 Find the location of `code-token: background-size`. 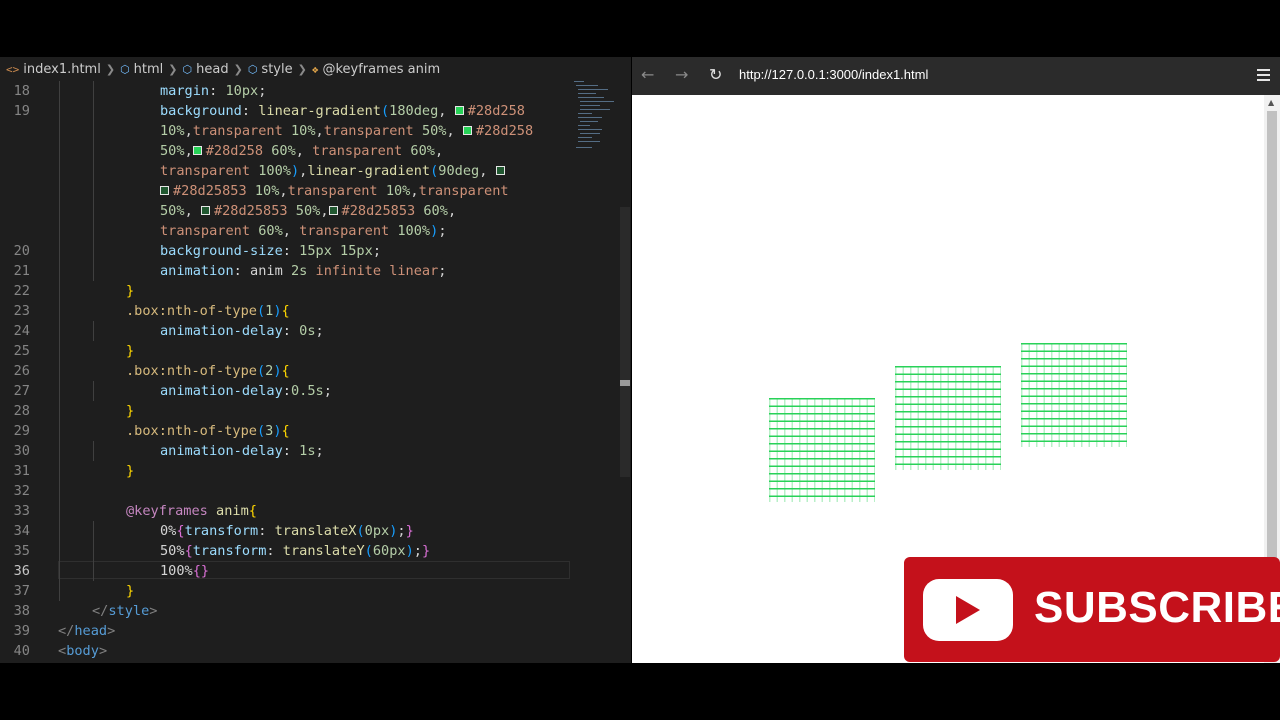

code-token: background-size is located at coordinates (221, 251).